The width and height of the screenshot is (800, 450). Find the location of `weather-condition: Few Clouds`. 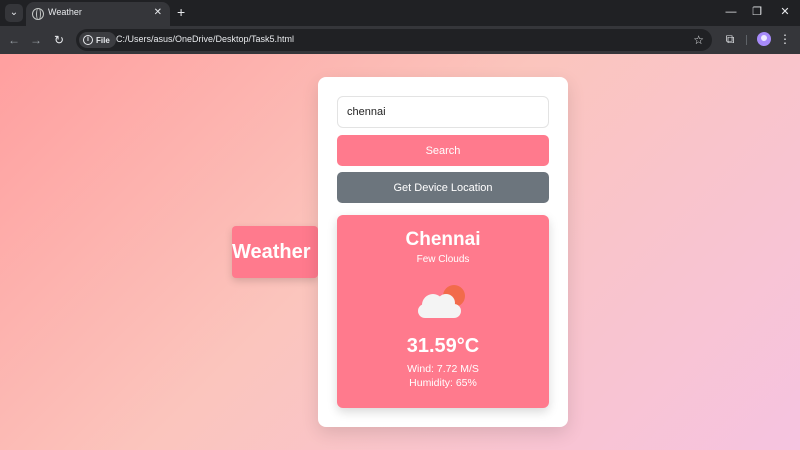

weather-condition: Few Clouds is located at coordinates (443, 259).